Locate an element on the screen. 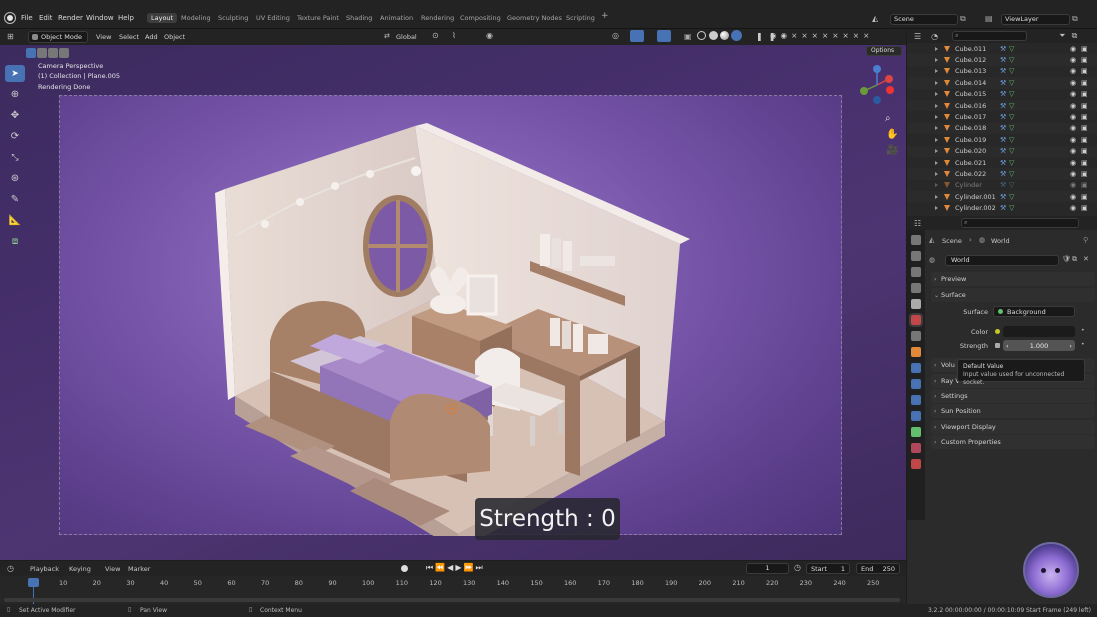  world-name-field: World is located at coordinates (1002, 260).